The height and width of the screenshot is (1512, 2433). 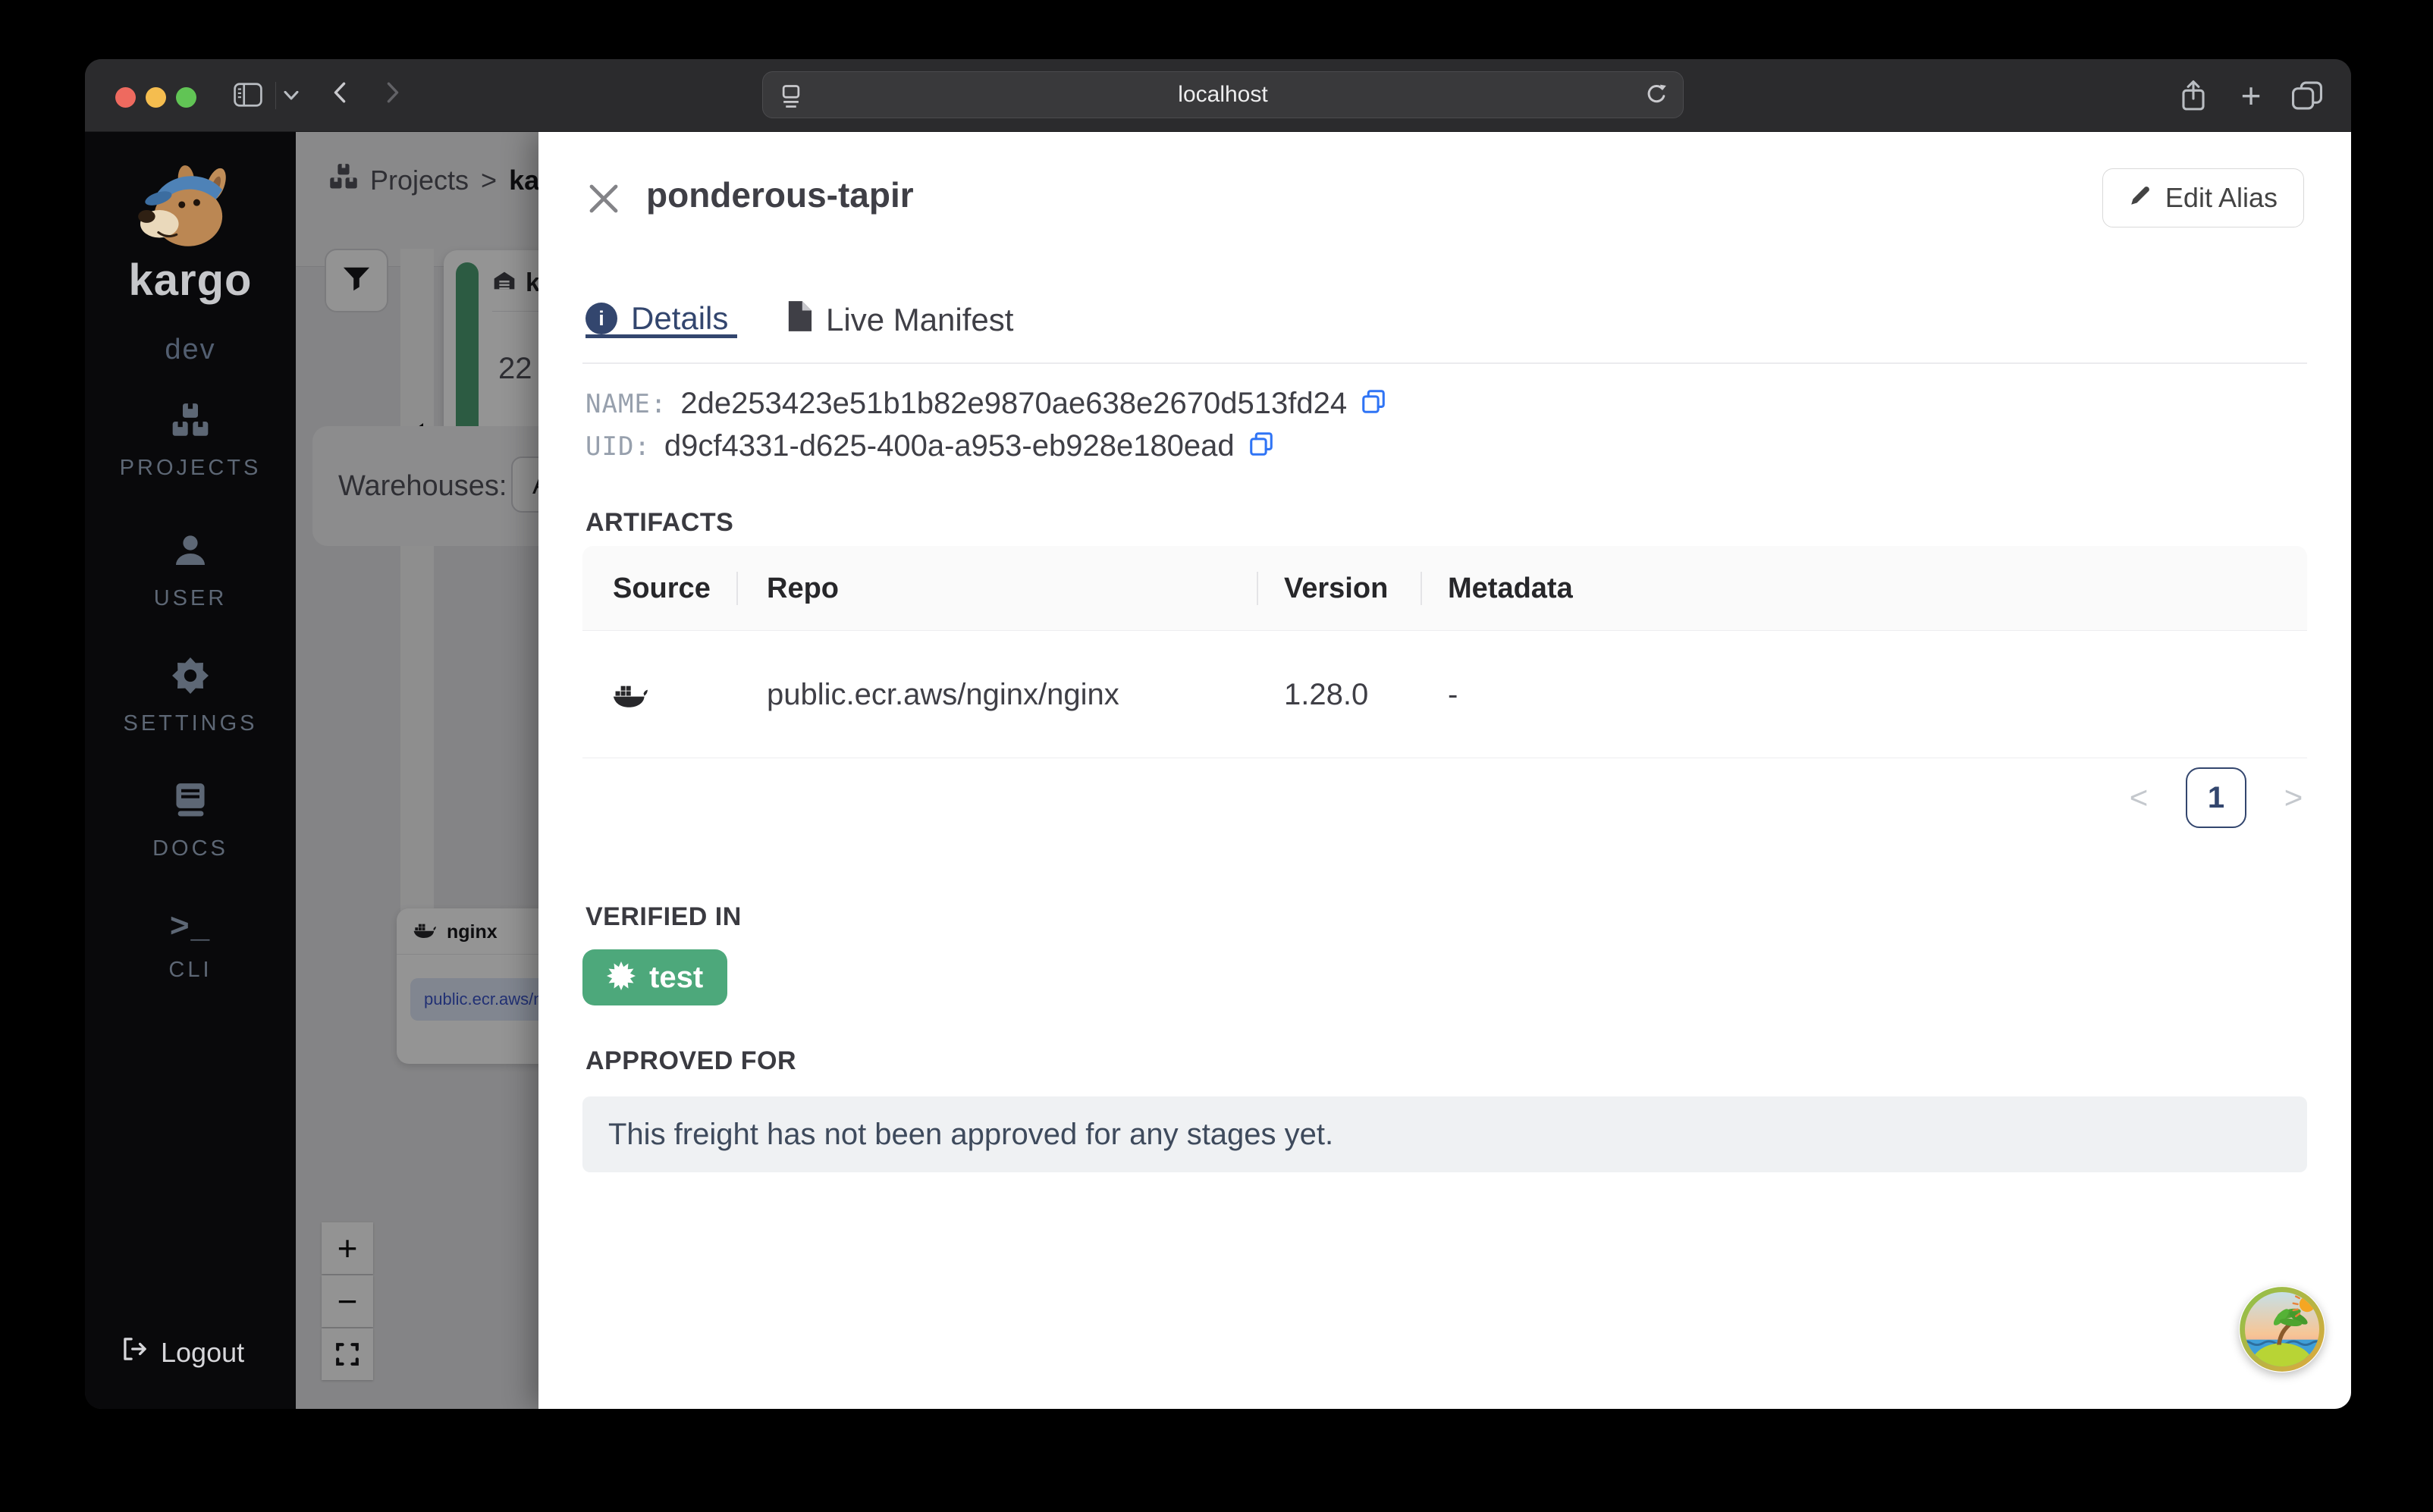 What do you see at coordinates (920, 319) in the screenshot?
I see `tab-label: Live Manifest` at bounding box center [920, 319].